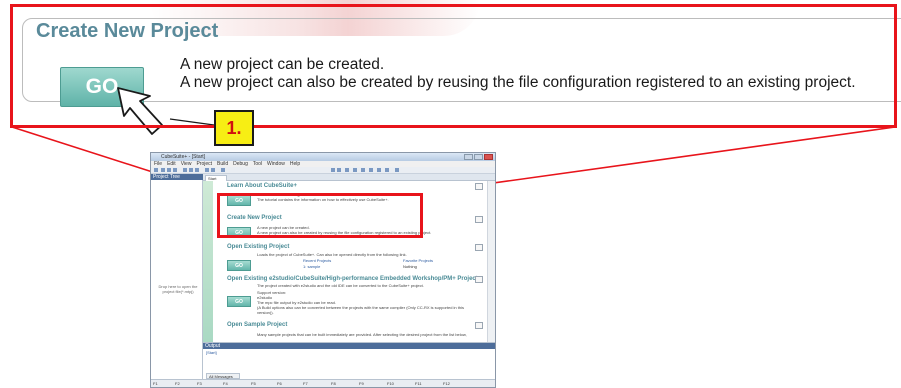 The width and height of the screenshot is (901, 388). What do you see at coordinates (197, 170) in the screenshot?
I see `paste-icon` at bounding box center [197, 170].